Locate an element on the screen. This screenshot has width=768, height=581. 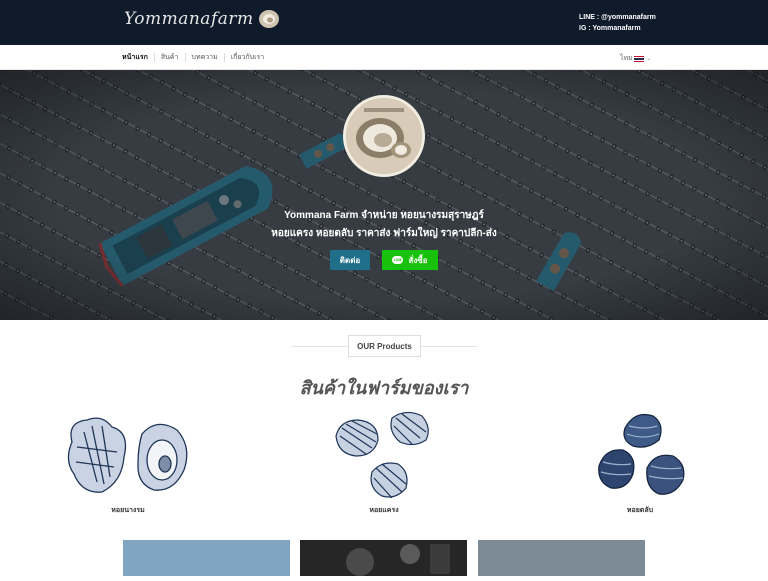
hero-headline-1: Yommana Farm จำหน่าย หอยนางรมสุราษฎร์ is located at coordinates (384, 215).